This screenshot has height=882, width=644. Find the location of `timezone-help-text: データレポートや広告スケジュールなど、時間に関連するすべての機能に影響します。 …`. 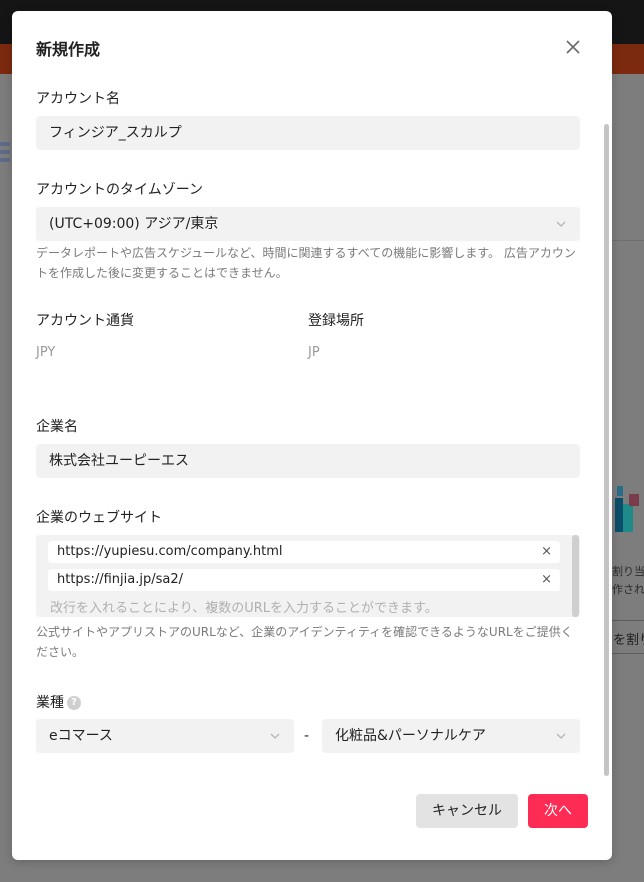

timezone-help-text: データレポートや広告スケジュールなど、時間に関連するすべての機能に影響します。 … is located at coordinates (306, 263).